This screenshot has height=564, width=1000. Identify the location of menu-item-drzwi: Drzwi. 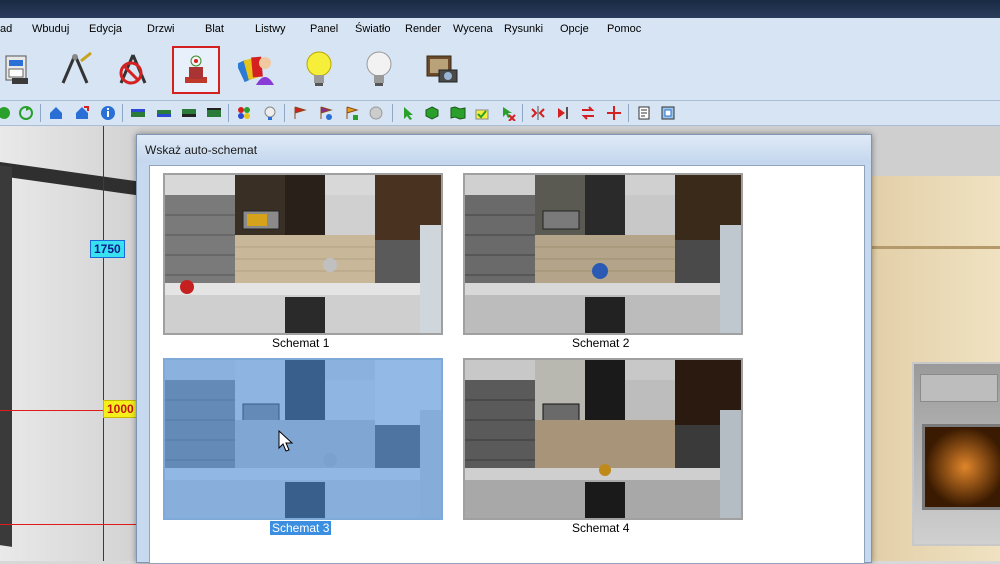
(161, 29).